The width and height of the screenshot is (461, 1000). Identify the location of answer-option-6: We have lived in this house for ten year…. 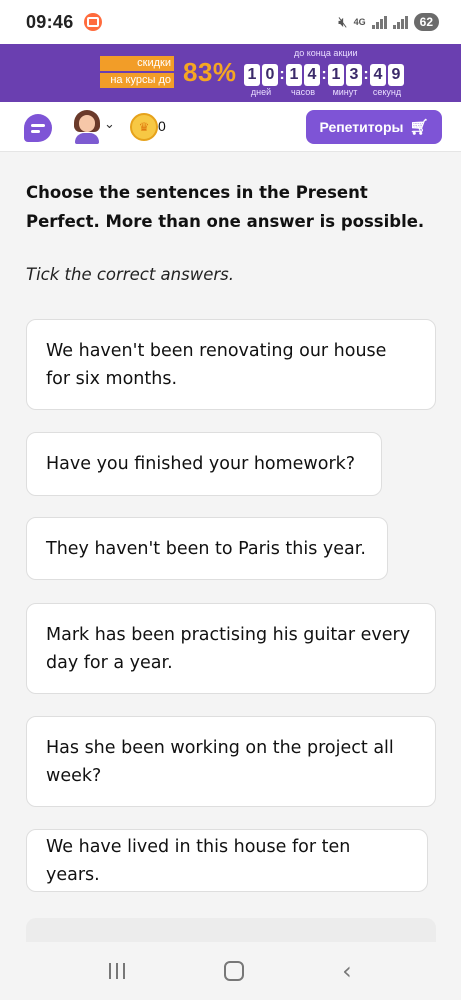
(227, 860).